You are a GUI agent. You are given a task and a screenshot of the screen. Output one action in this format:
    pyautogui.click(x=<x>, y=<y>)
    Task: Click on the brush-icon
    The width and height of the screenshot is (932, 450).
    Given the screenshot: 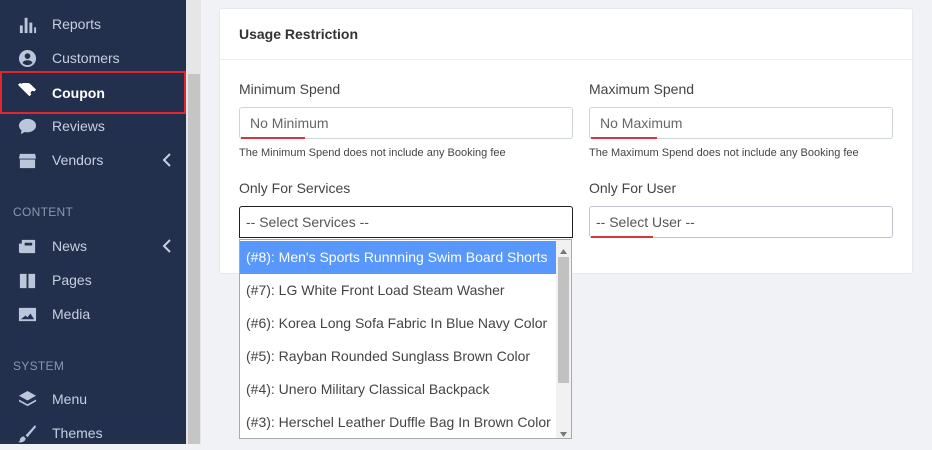 What is the action you would take?
    pyautogui.click(x=27, y=433)
    